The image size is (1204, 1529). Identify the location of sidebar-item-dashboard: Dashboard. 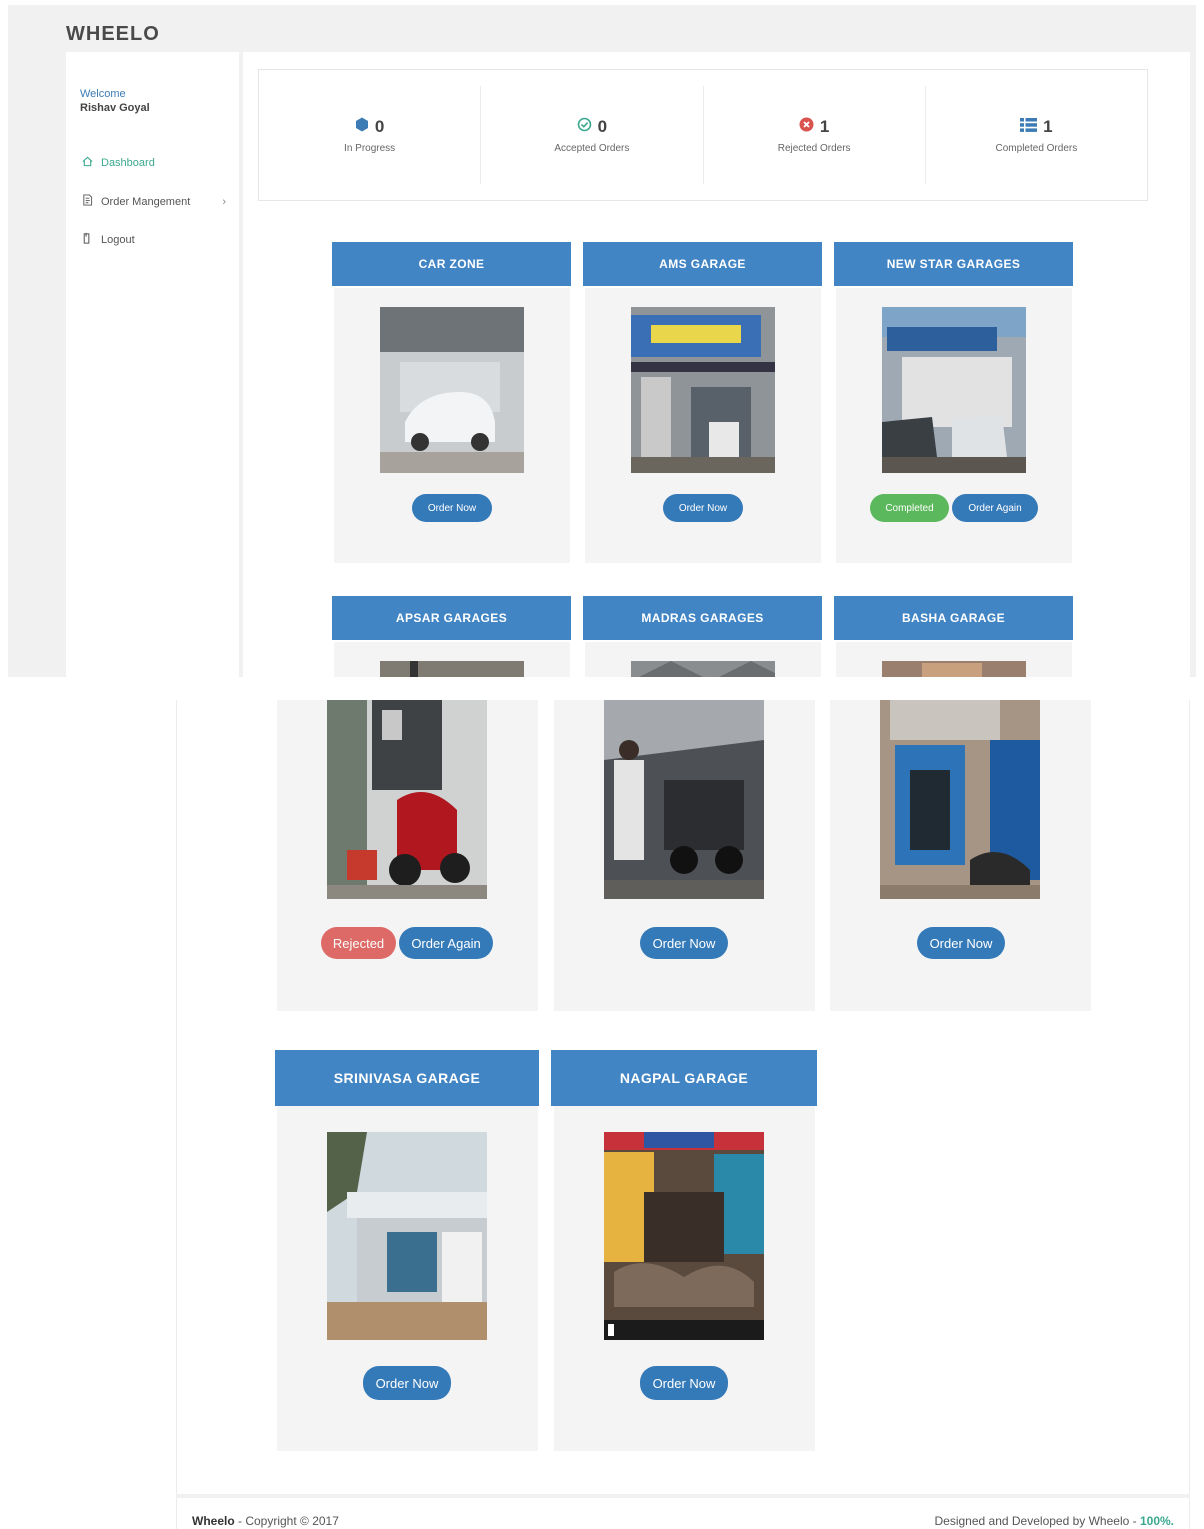
(153, 163).